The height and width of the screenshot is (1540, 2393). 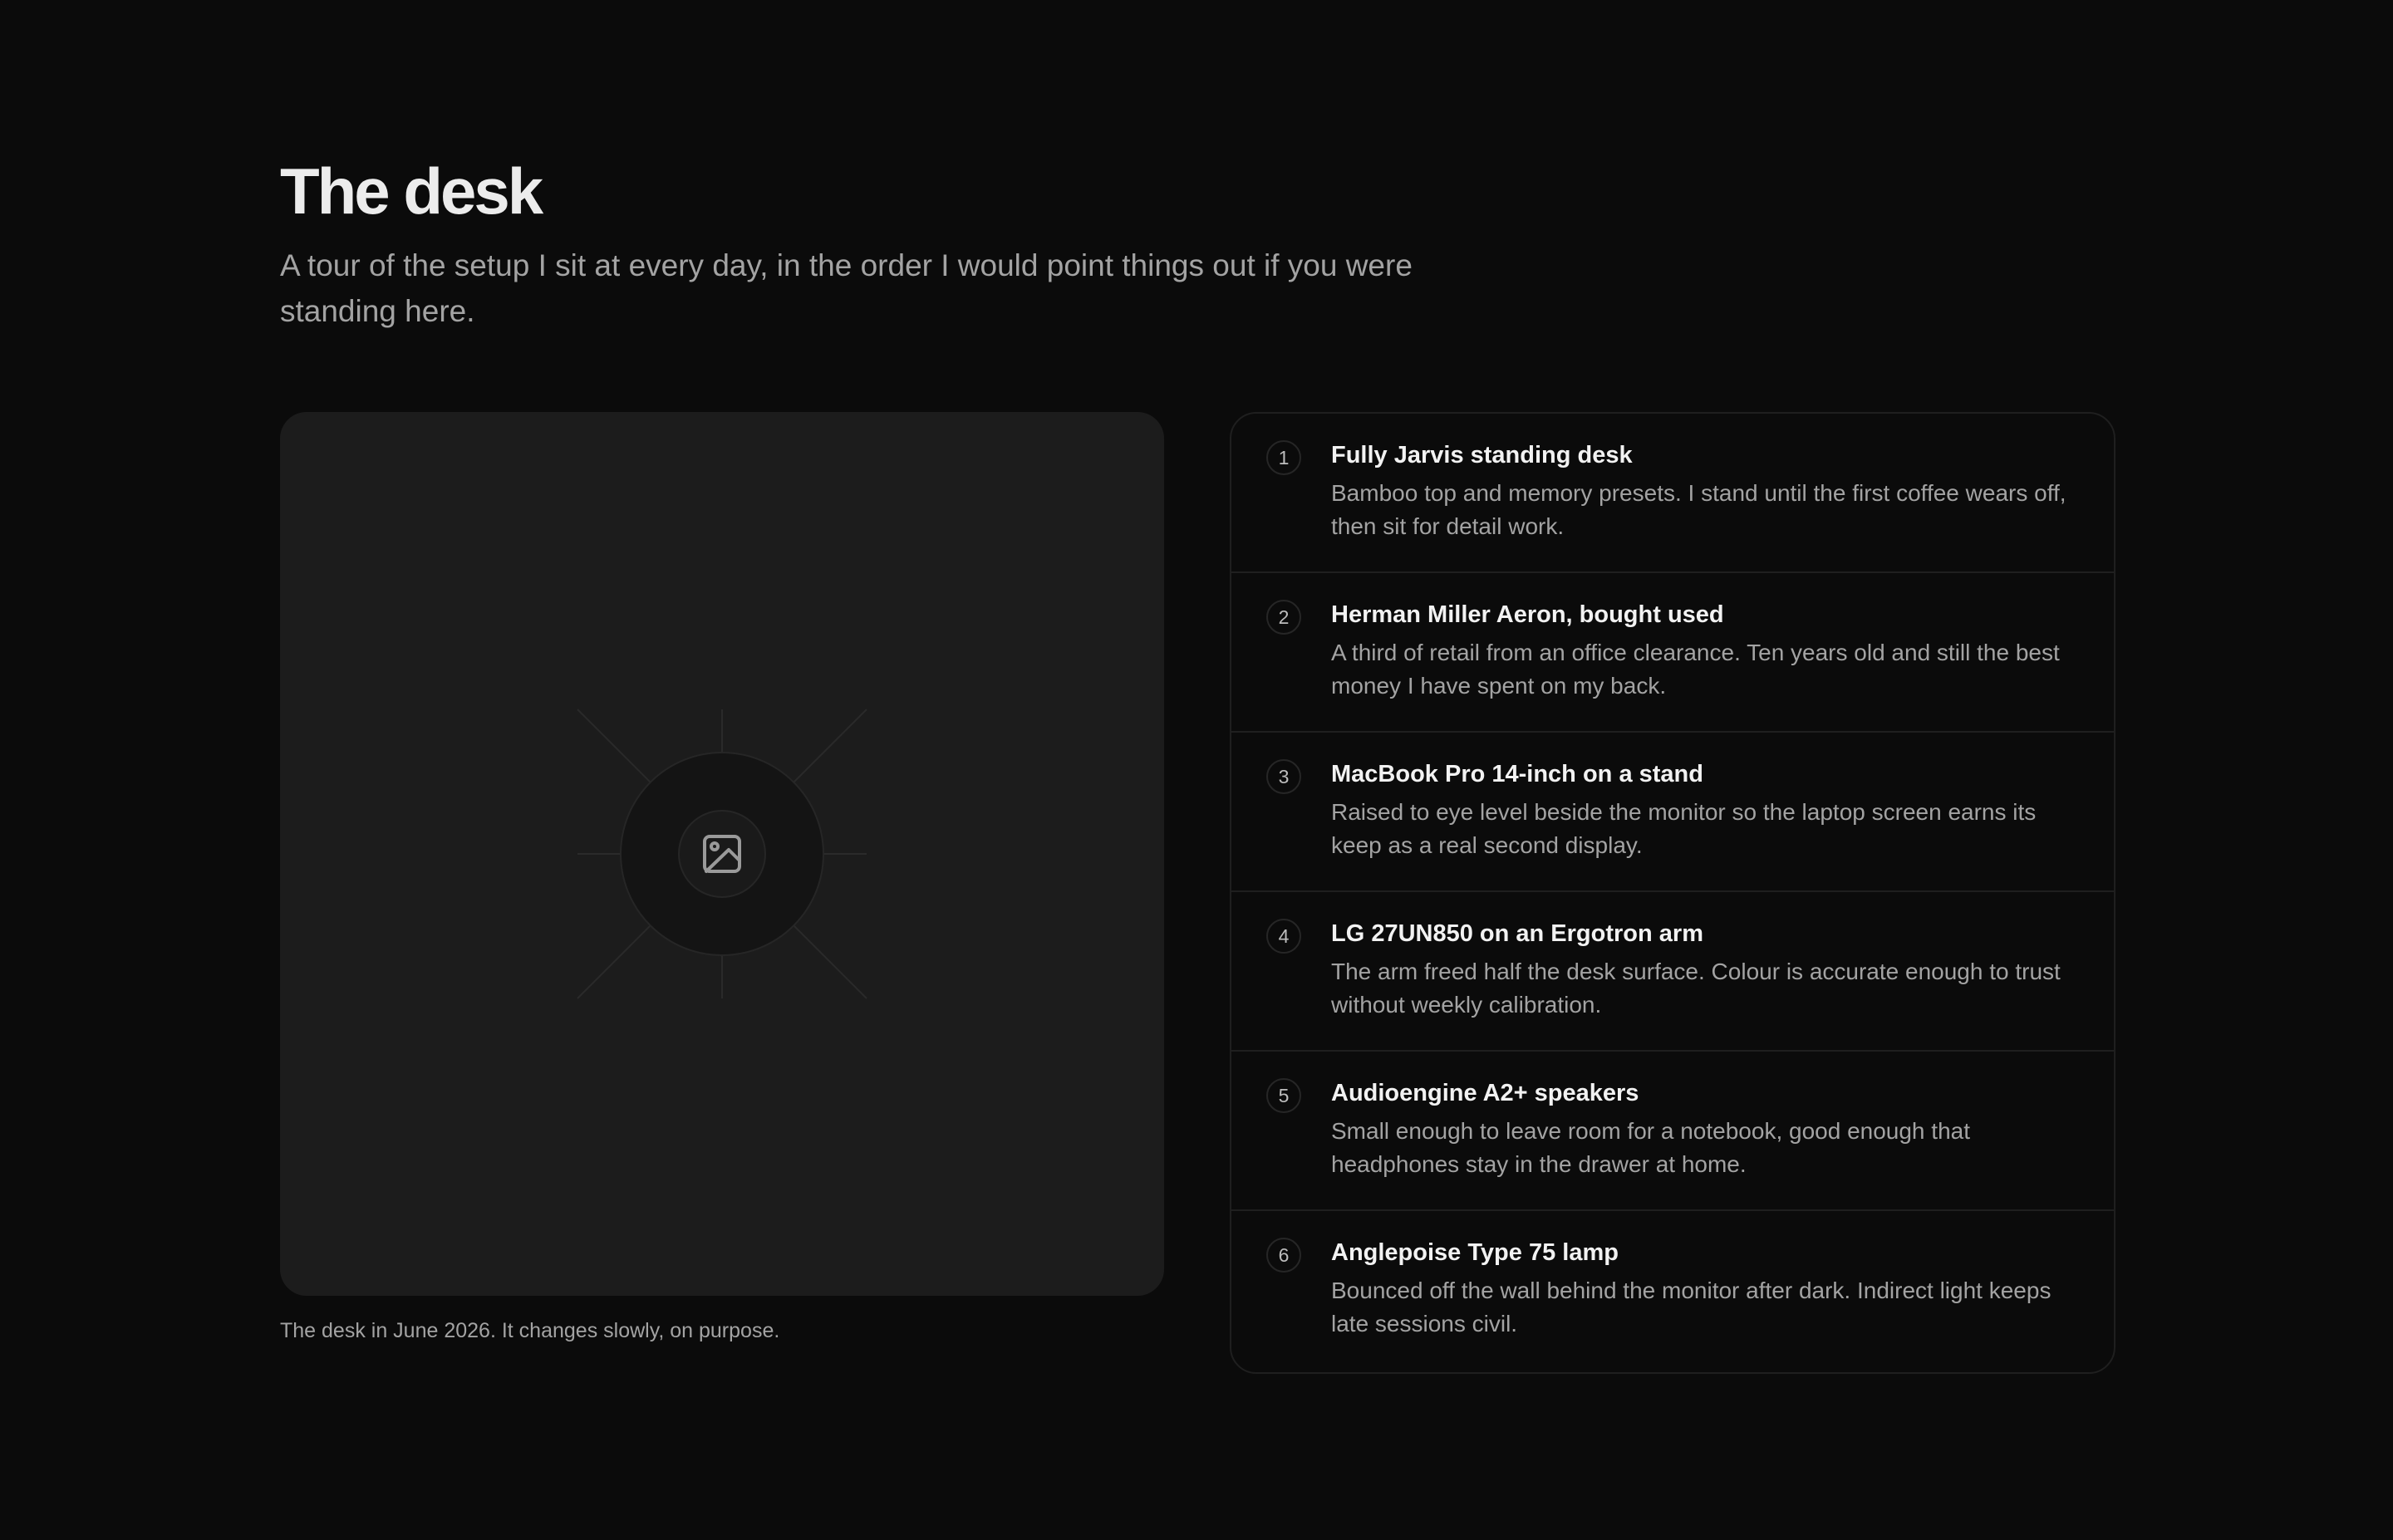 I want to click on item-number-badge: 1, so click(x=1283, y=457).